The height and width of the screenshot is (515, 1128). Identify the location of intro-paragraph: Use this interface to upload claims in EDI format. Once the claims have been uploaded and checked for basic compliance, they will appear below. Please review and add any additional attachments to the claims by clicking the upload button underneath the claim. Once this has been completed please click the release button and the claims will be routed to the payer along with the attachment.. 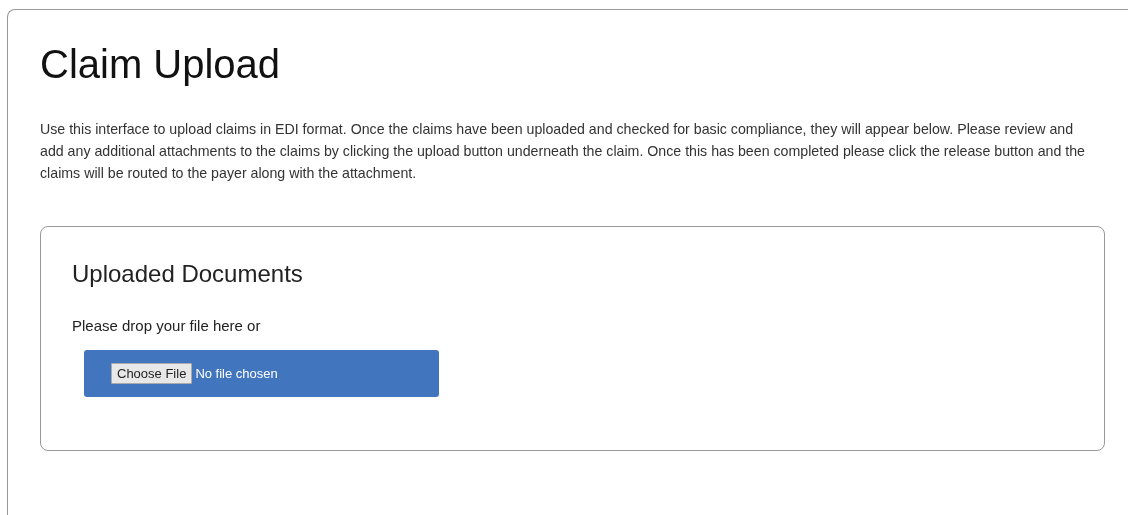
(563, 151).